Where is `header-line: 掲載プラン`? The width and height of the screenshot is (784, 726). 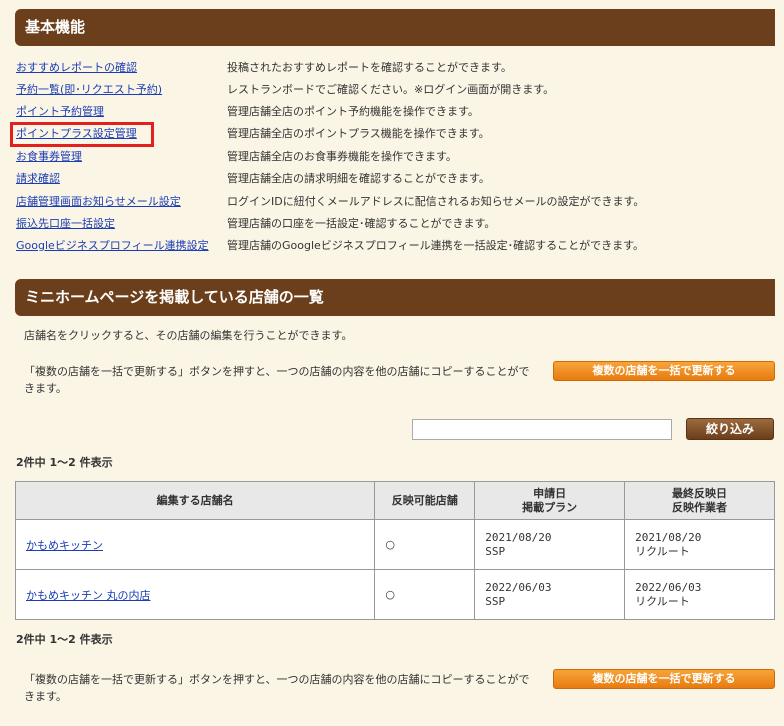 header-line: 掲載プラン is located at coordinates (550, 507).